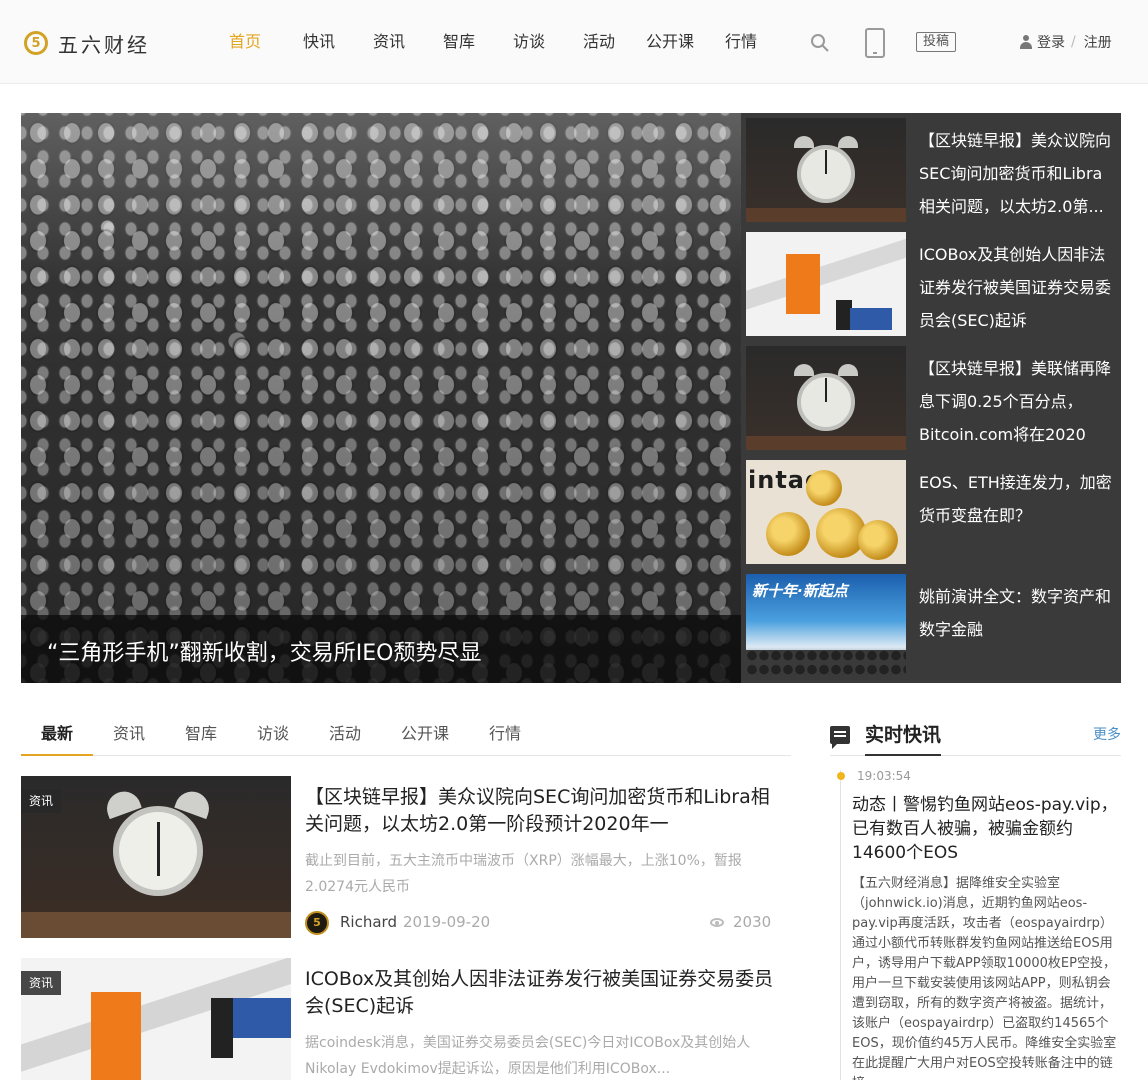 Image resolution: width=1148 pixels, height=1080 pixels. What do you see at coordinates (1098, 42) in the screenshot?
I see `register-link: 注册` at bounding box center [1098, 42].